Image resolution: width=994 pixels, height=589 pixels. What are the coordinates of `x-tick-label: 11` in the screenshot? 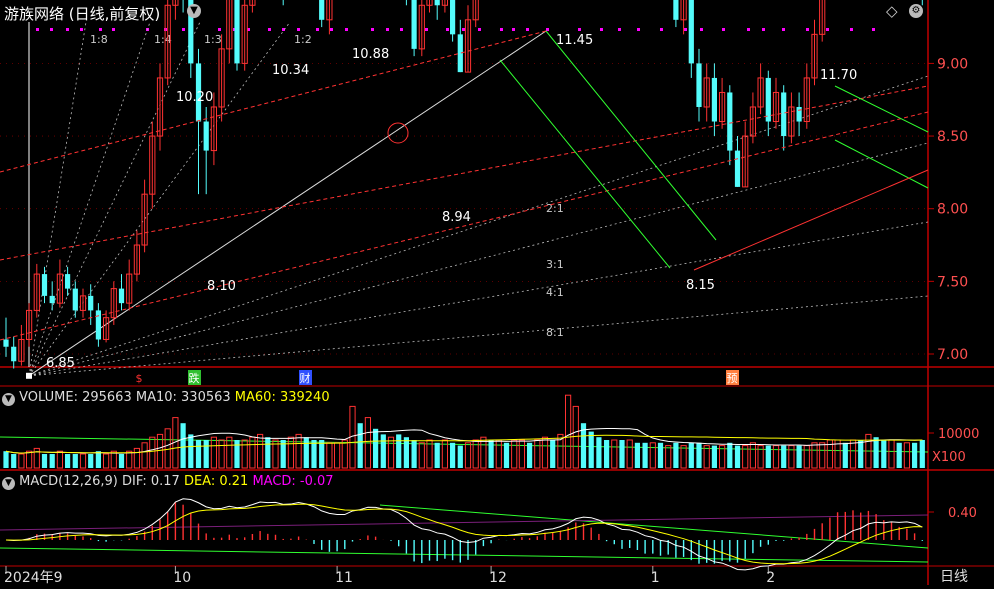 It's located at (344, 577).